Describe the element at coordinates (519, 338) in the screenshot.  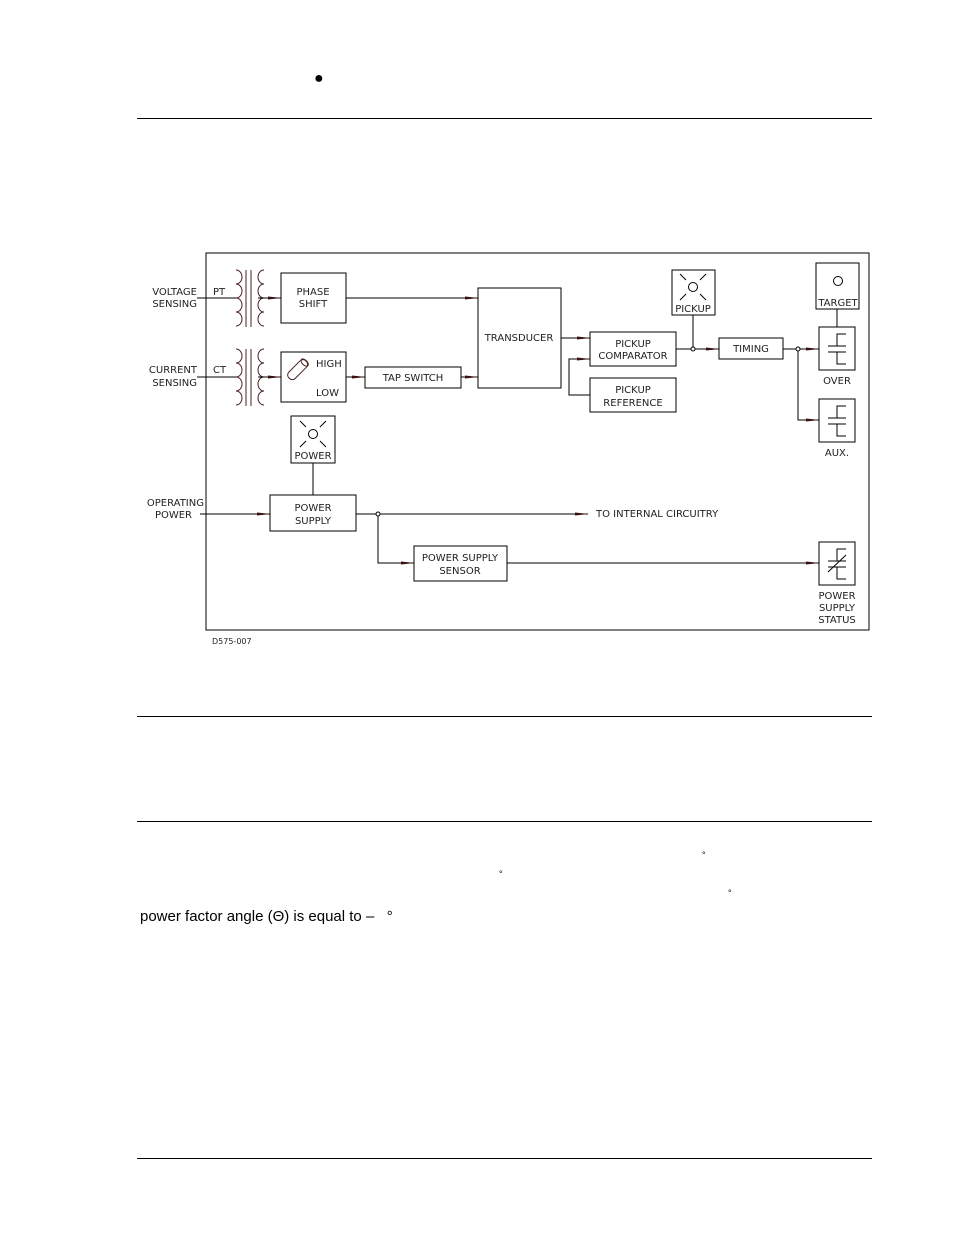
I see `diagram-label: TRANSDUCER` at that location.